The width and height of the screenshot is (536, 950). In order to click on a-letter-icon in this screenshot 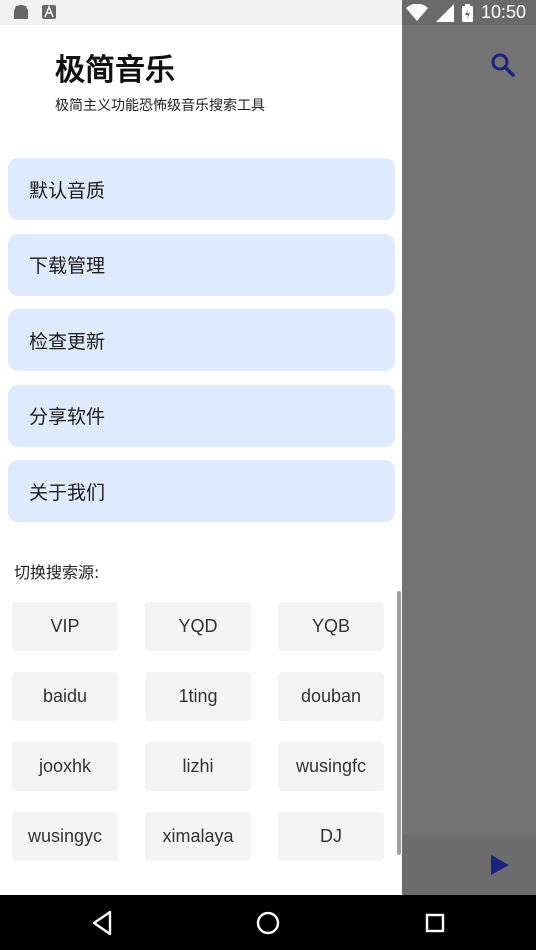, I will do `click(49, 12)`.